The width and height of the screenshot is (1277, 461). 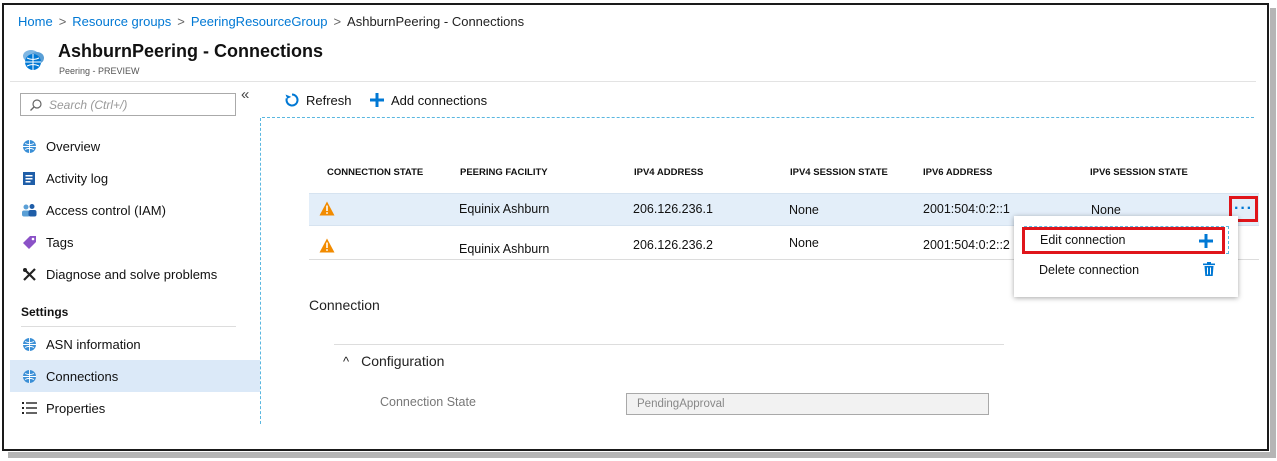 I want to click on configuration-toggle: ^ Configuration, so click(x=393, y=361).